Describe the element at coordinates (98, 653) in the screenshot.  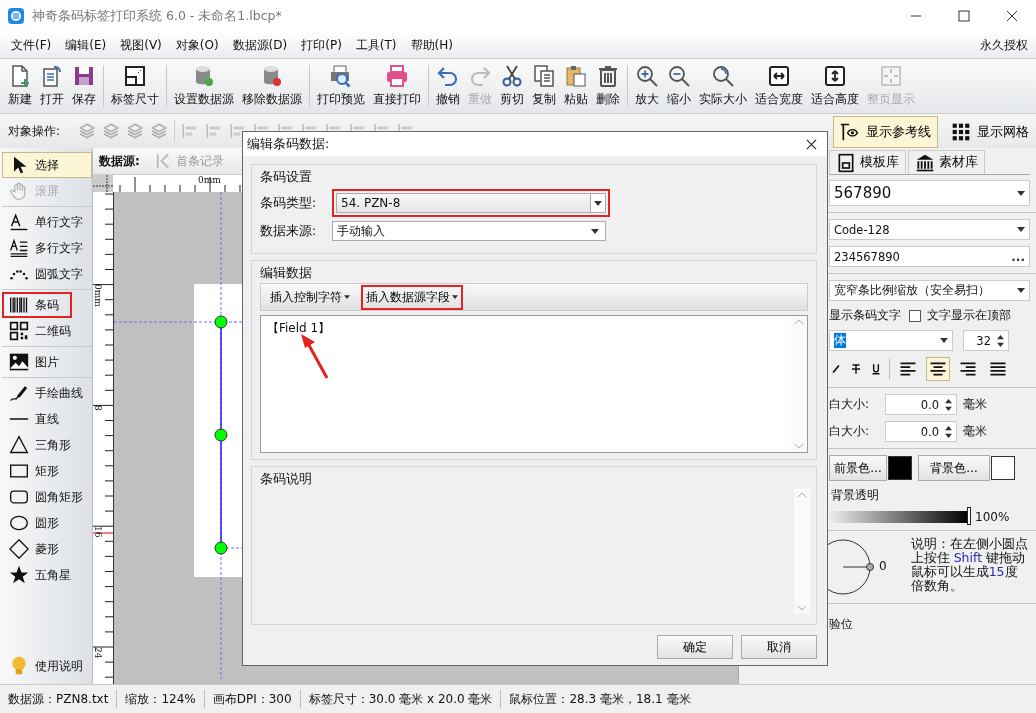
I see `ruler-label: 24` at that location.